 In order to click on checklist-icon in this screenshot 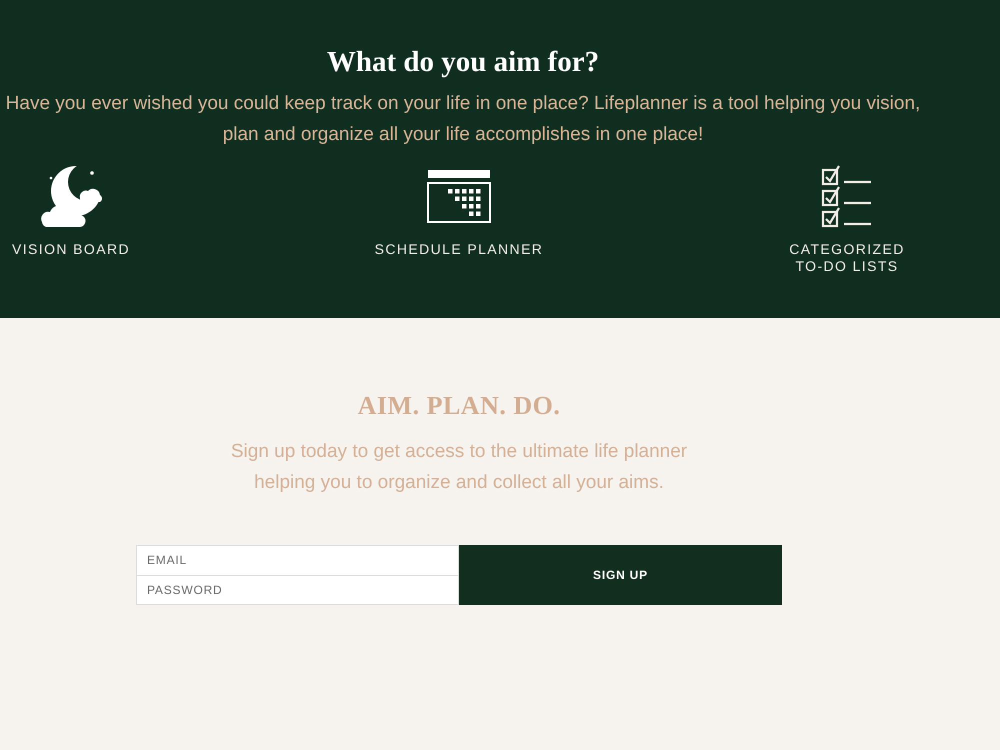, I will do `click(847, 196)`.